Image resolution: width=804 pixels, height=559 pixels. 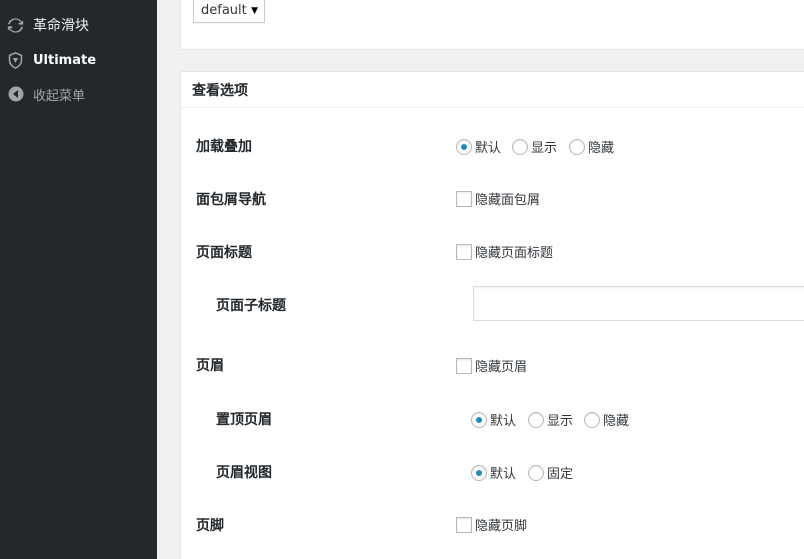 I want to click on row-label-page-subtitle: 页面子标题, so click(x=251, y=306).